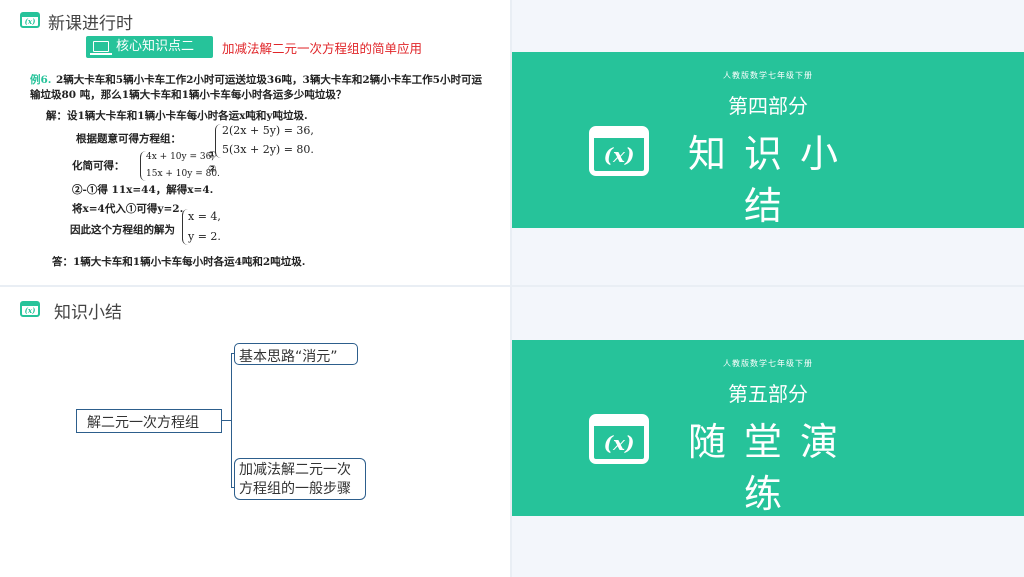 This screenshot has width=1024, height=577. Describe the element at coordinates (231, 420) in the screenshot. I see `mindmap-connector` at that location.